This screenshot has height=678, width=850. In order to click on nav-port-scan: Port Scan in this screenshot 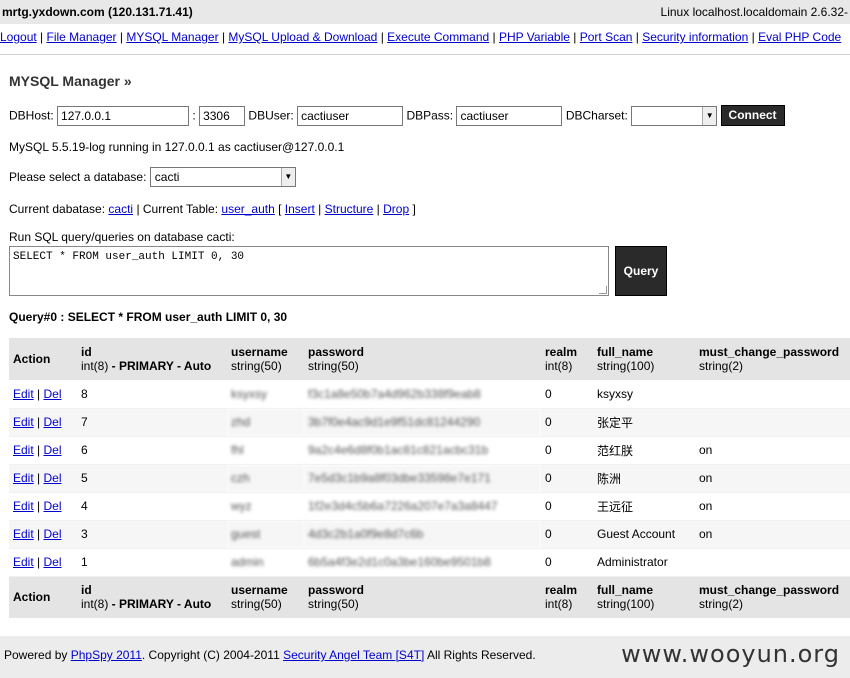, I will do `click(606, 37)`.